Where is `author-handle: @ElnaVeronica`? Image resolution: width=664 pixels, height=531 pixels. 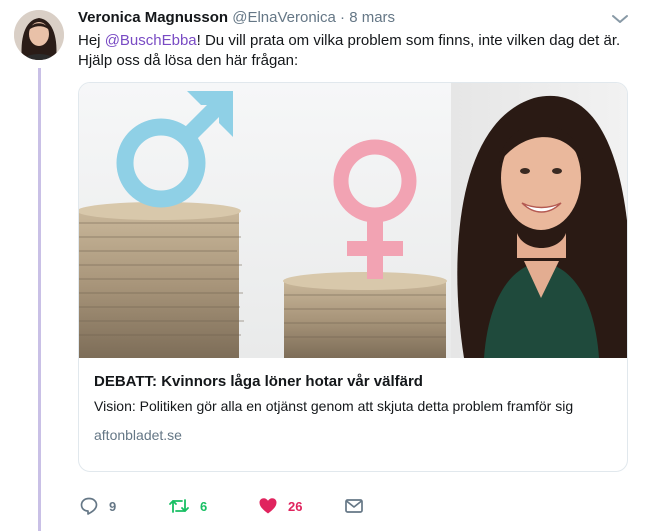 author-handle: @ElnaVeronica is located at coordinates (284, 17).